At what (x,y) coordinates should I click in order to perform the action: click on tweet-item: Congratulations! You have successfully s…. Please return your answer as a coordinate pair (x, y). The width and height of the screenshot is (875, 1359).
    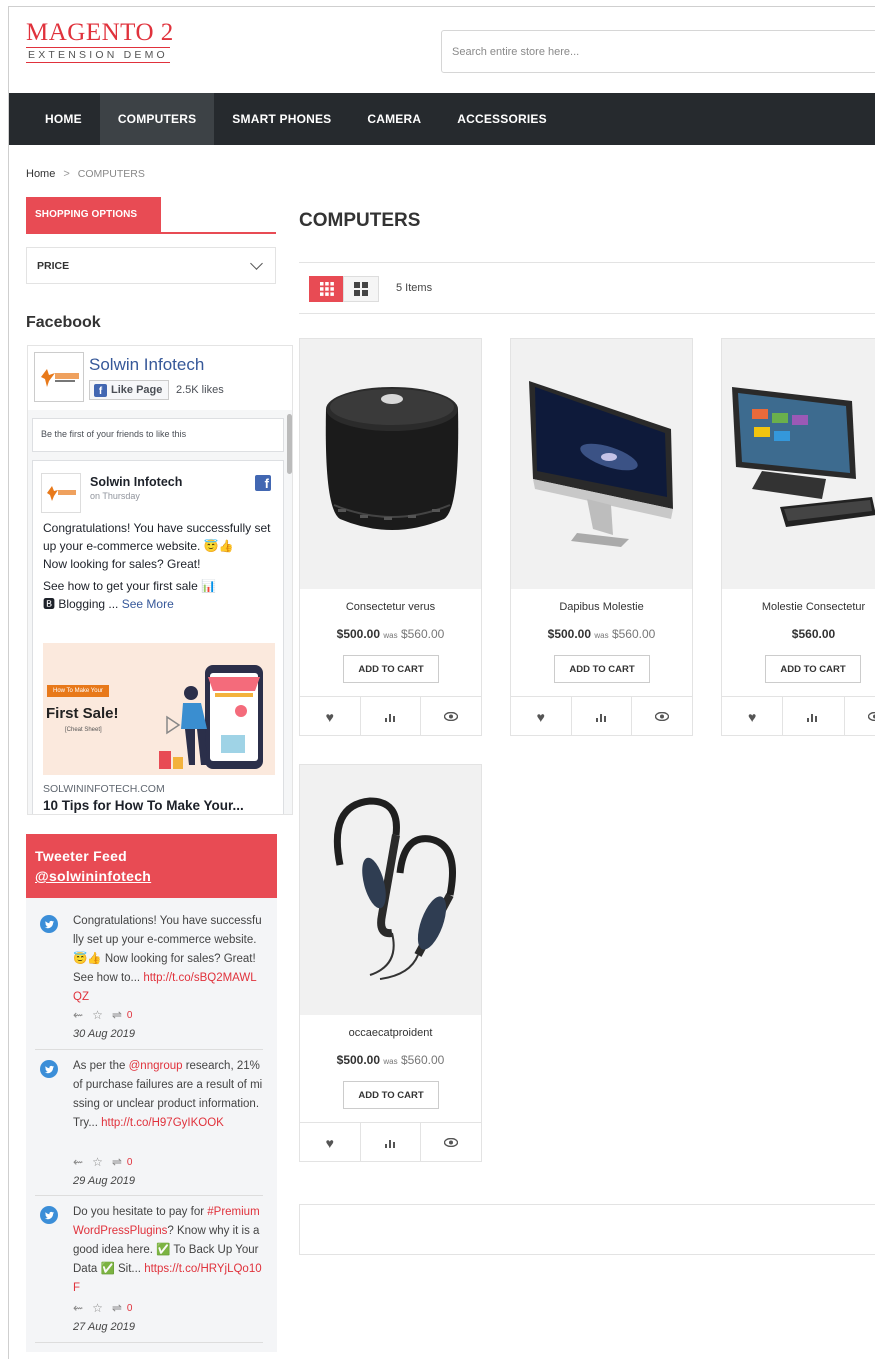
    Looking at the image, I should click on (149, 978).